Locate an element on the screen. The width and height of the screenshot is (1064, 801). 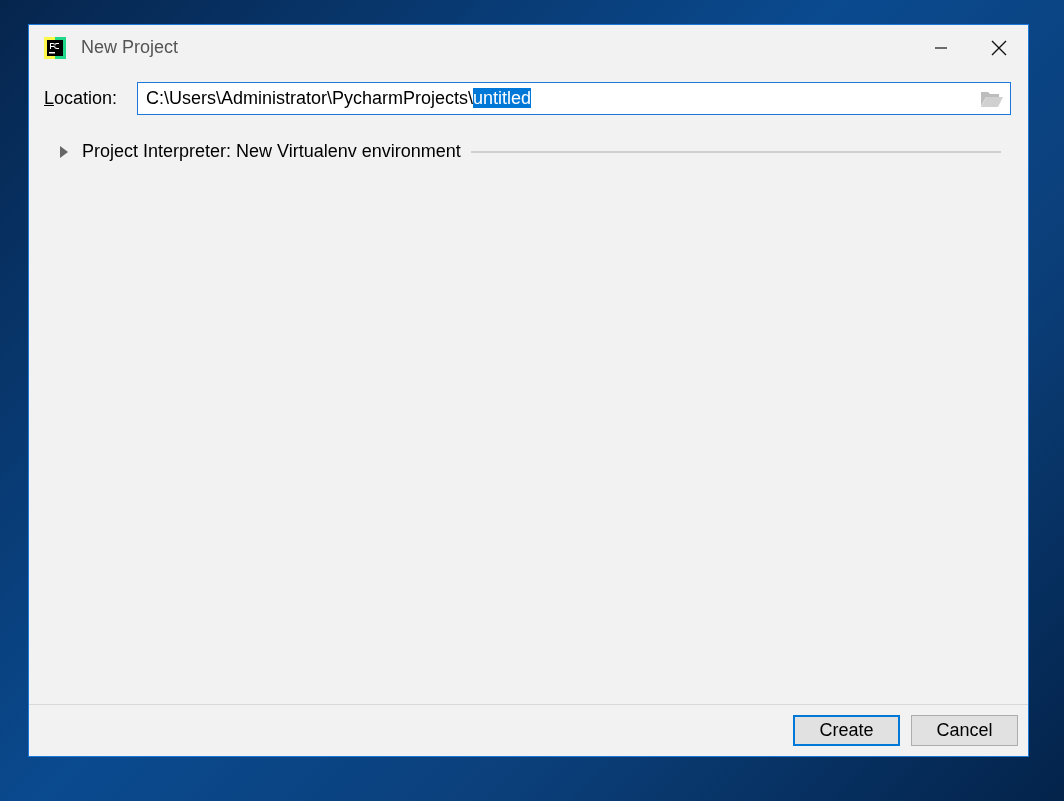
section-toggle: Project Interpreter: New Virtualenv environment is located at coordinates (260, 151).